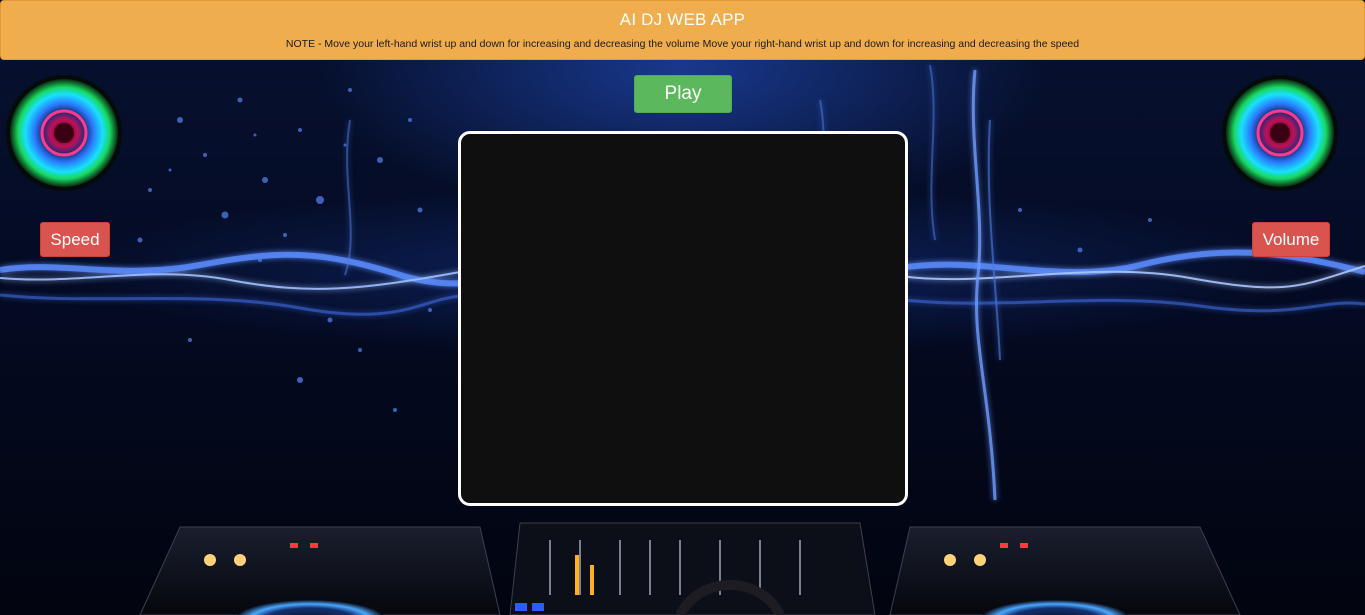  I want to click on right-speaker-icon, so click(1280, 135).